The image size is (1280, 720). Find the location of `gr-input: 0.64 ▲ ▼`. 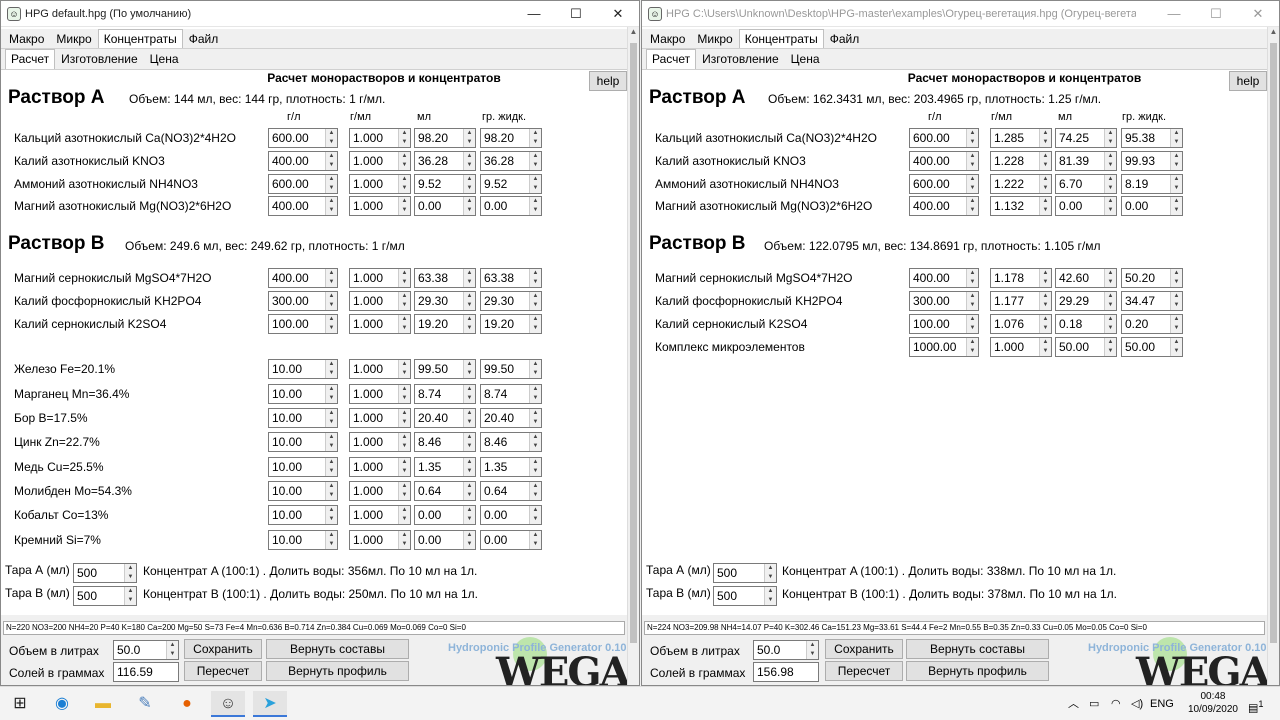

gr-input: 0.64 ▲ ▼ is located at coordinates (511, 491).